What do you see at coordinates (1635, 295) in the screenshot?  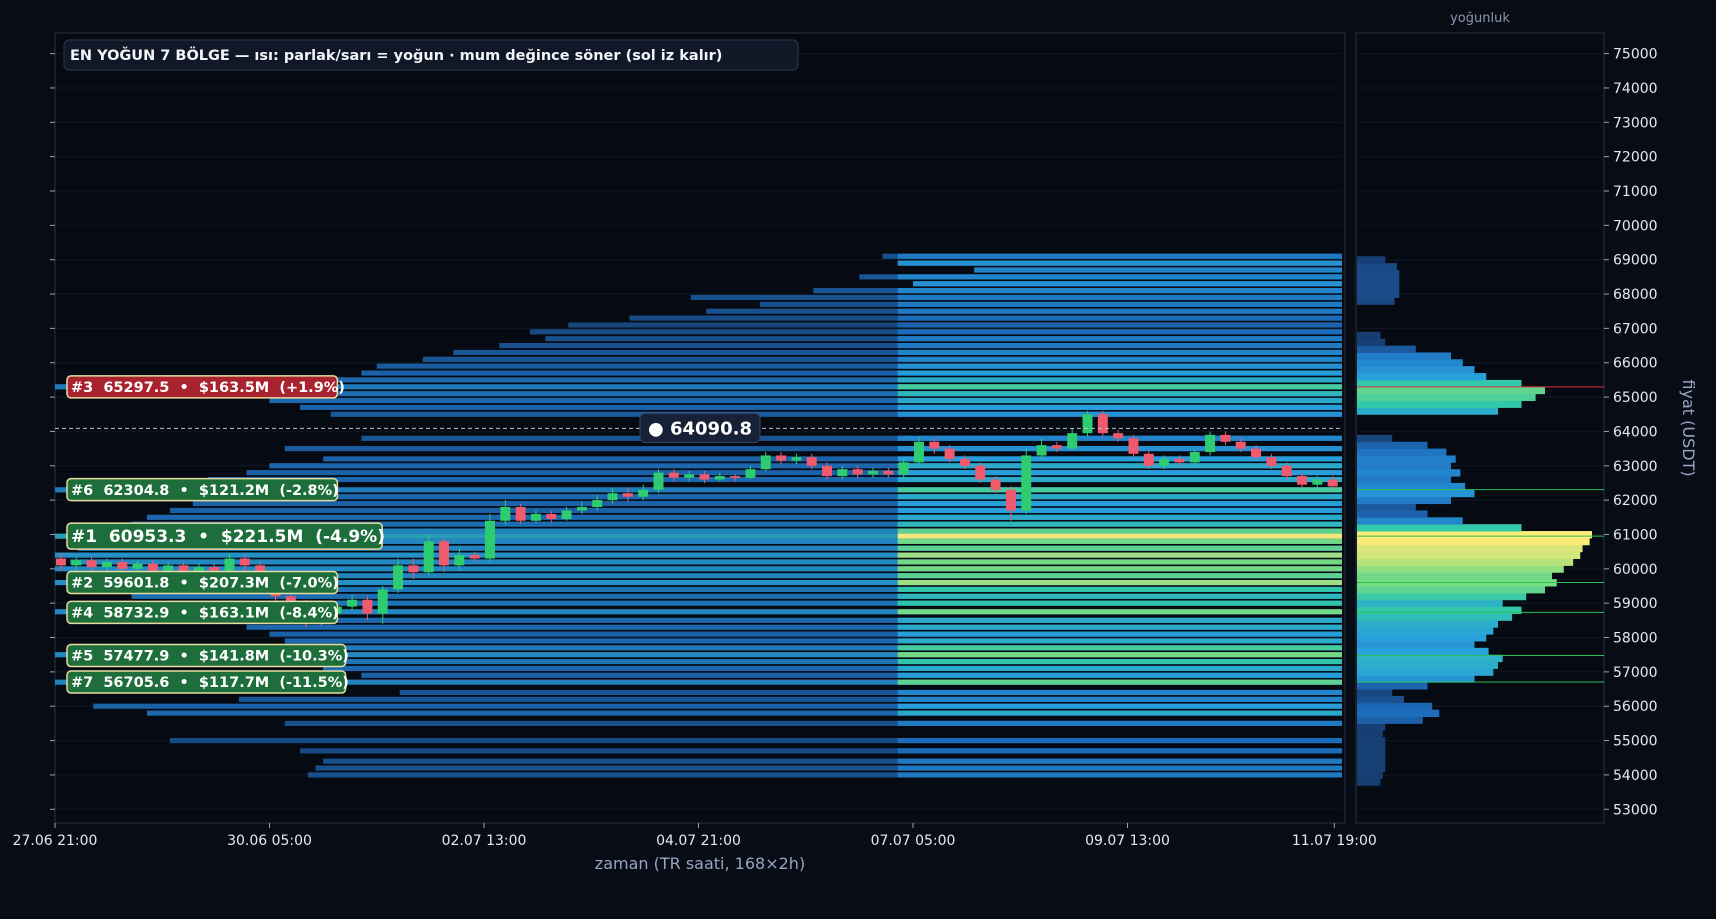 I see `y-tick-label: 68000` at bounding box center [1635, 295].